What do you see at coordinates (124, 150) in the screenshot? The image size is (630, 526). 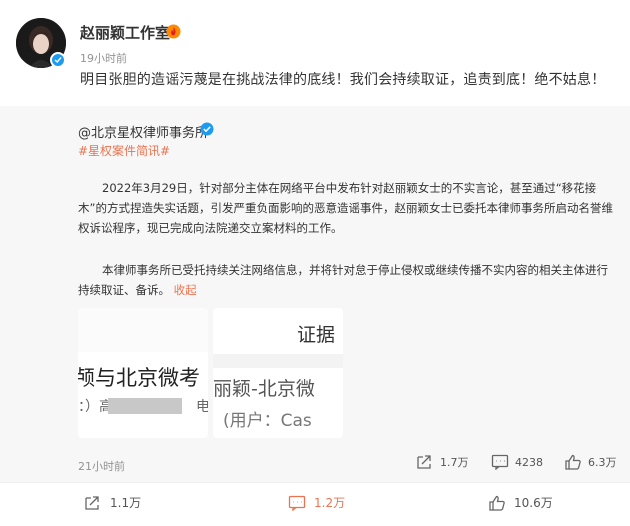 I see `hashtag-link: #星权案件简讯#` at bounding box center [124, 150].